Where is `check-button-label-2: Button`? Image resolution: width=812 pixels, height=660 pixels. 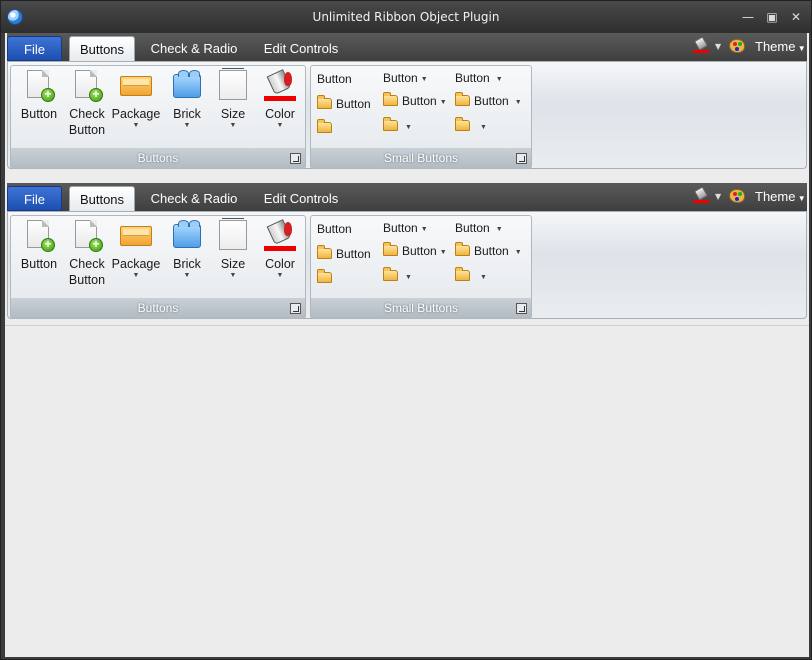
check-button-label-2: Button is located at coordinates (87, 280).